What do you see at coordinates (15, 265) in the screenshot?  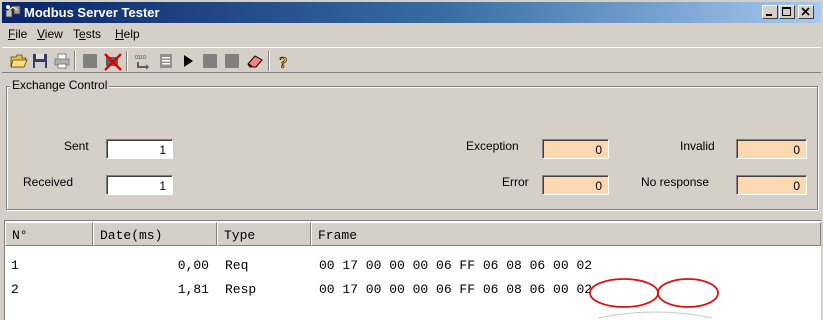 I see `row-number: 1` at bounding box center [15, 265].